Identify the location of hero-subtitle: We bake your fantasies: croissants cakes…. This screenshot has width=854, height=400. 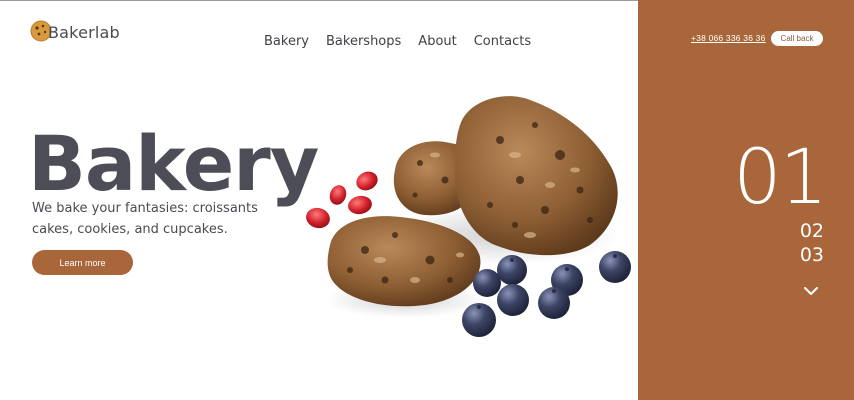
(145, 219).